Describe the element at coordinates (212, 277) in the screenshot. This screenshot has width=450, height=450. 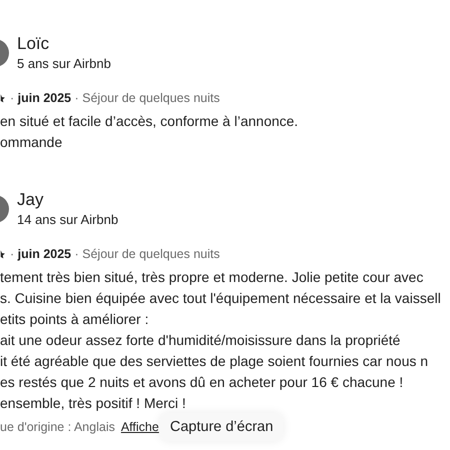
I see `review-text-line: tement très bien situé, très propre et moderne. Jolie petite cour avec` at that location.